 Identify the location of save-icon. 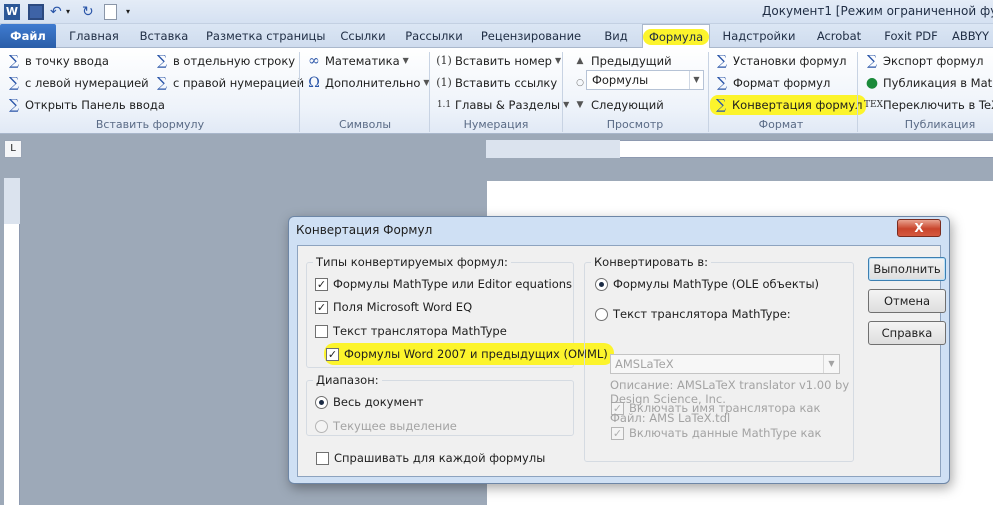
(36, 12).